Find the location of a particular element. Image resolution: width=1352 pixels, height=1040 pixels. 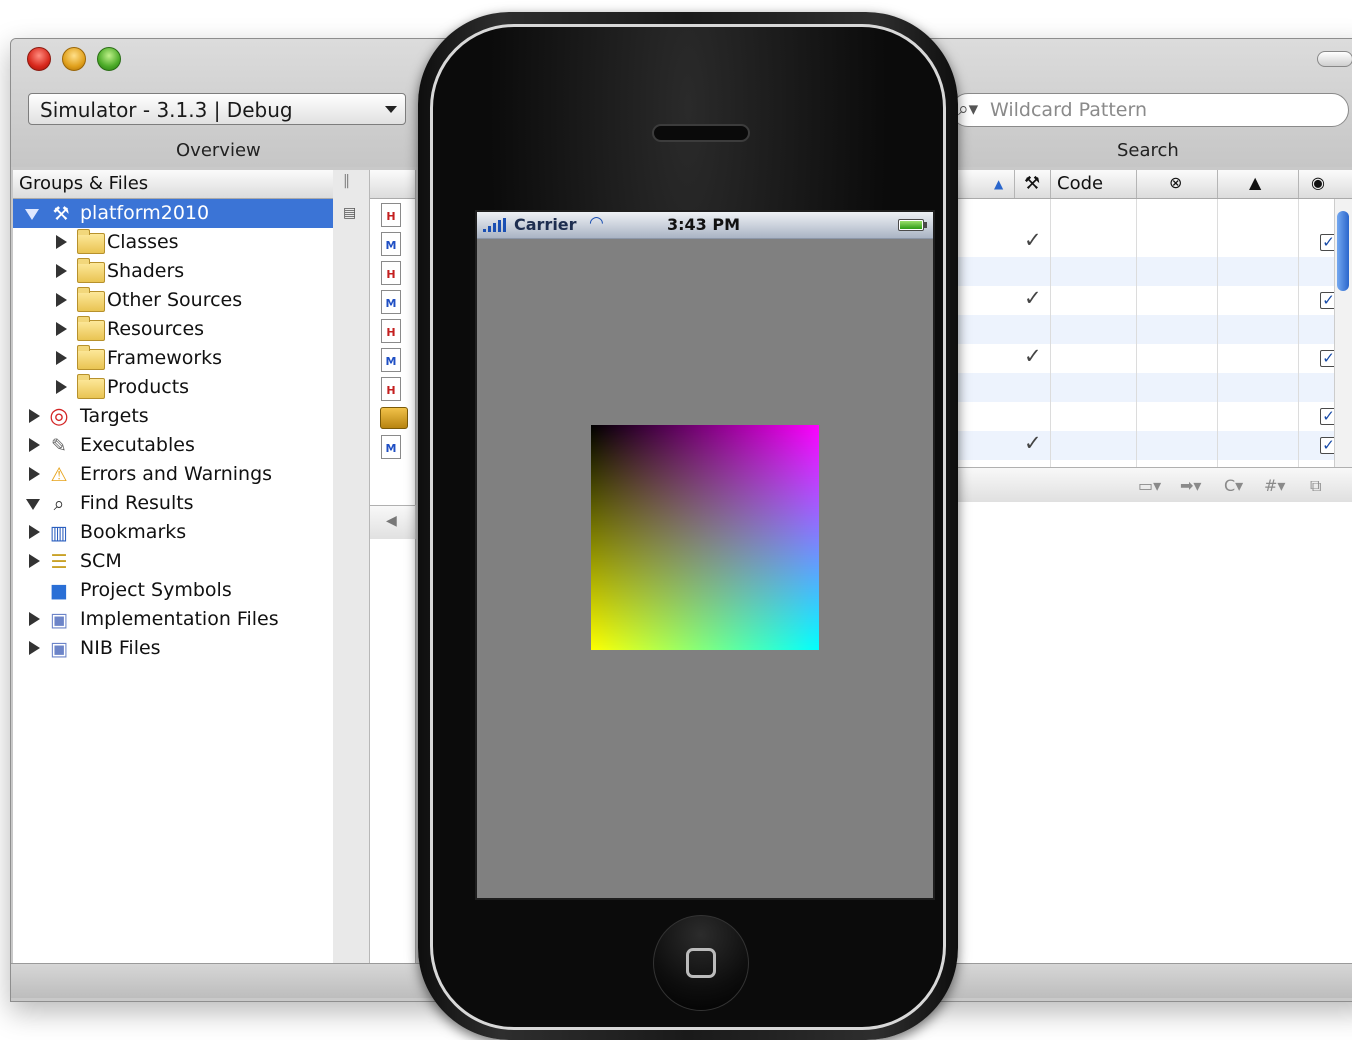

scheme-selector-popup: Simulator - 3.1.3 | Debug is located at coordinates (217, 109).